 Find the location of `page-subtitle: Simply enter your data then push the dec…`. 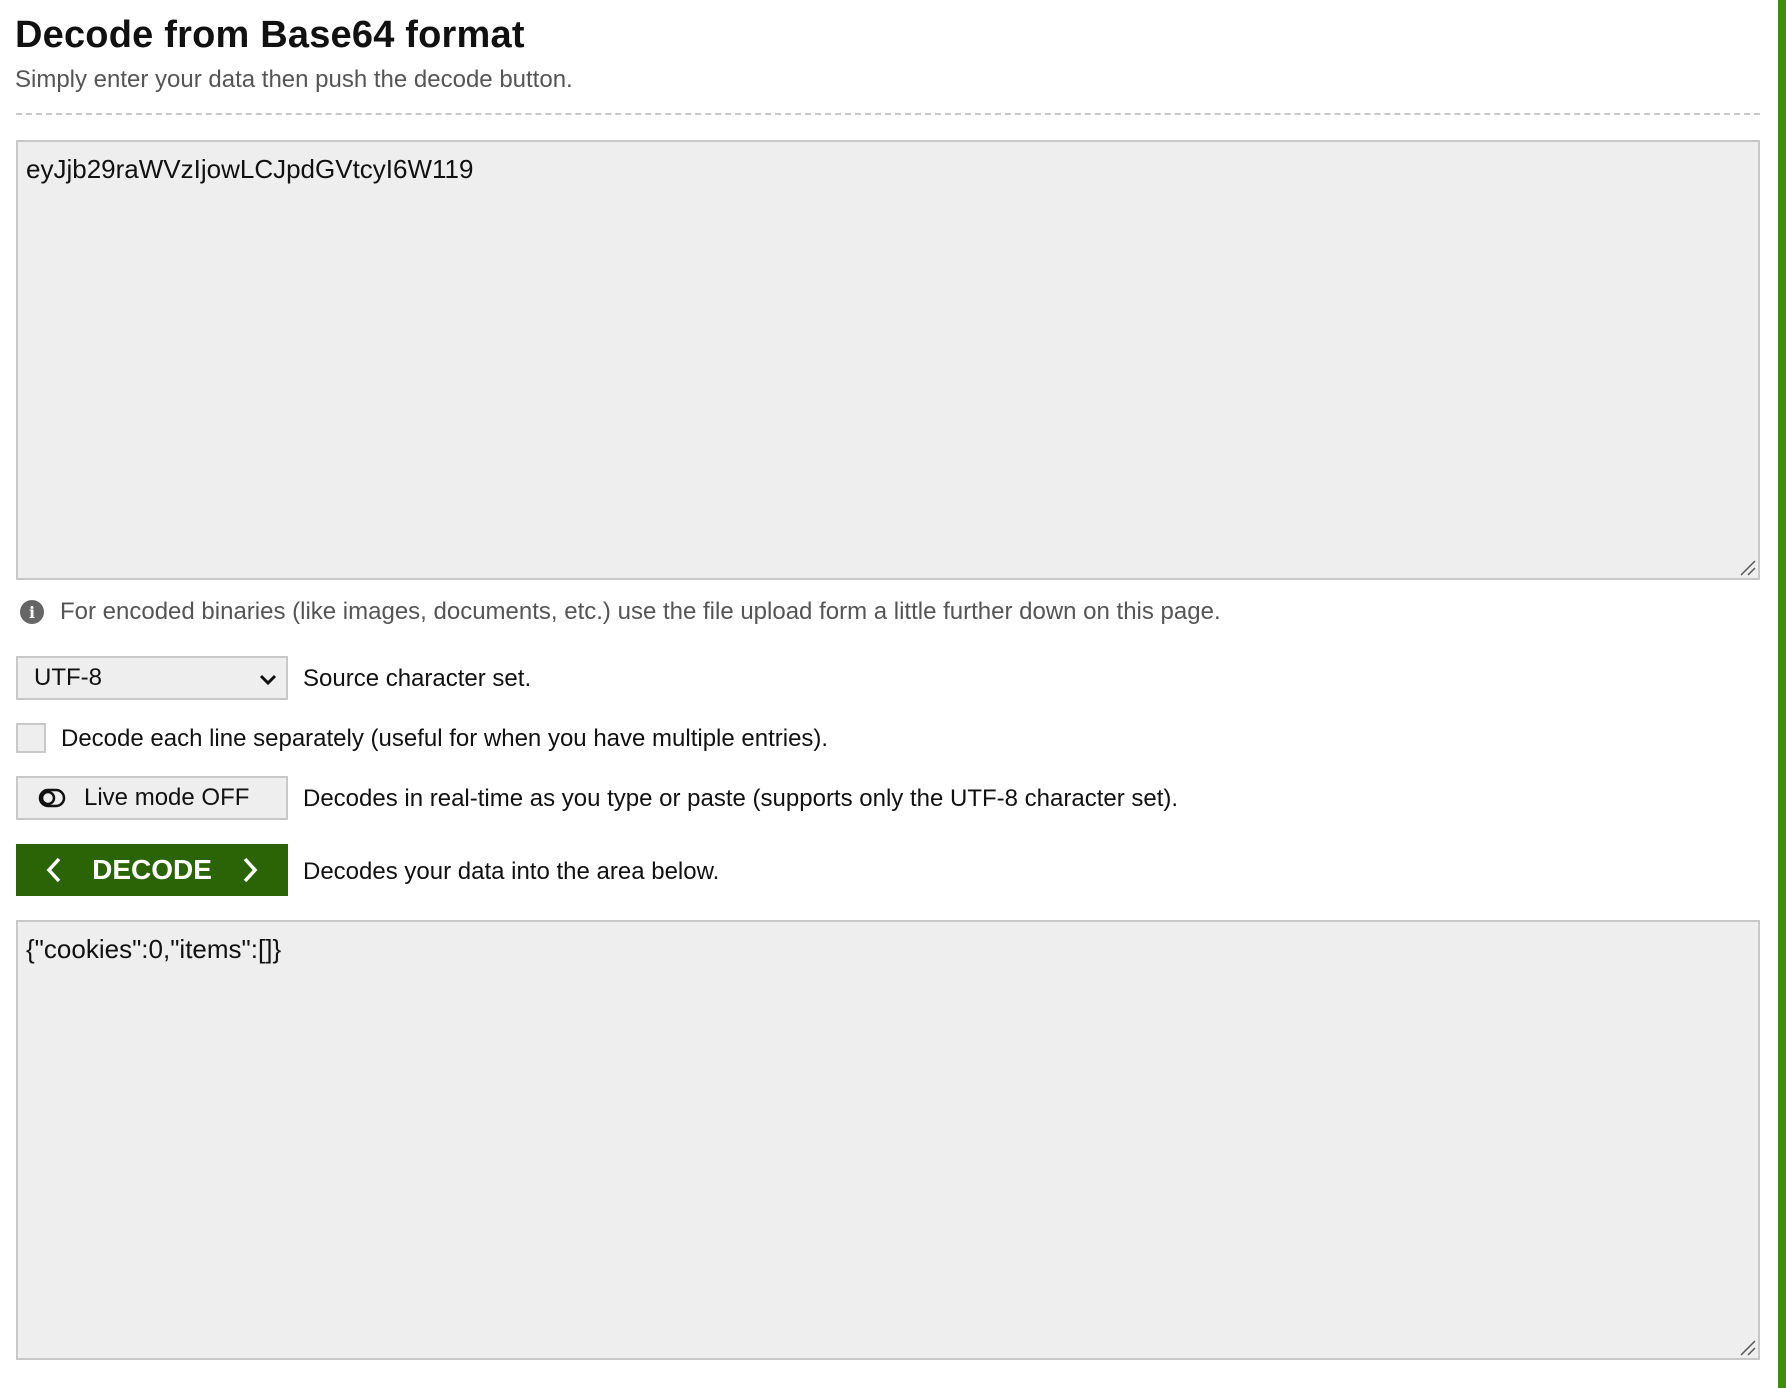

page-subtitle: Simply enter your data then push the dec… is located at coordinates (294, 79).